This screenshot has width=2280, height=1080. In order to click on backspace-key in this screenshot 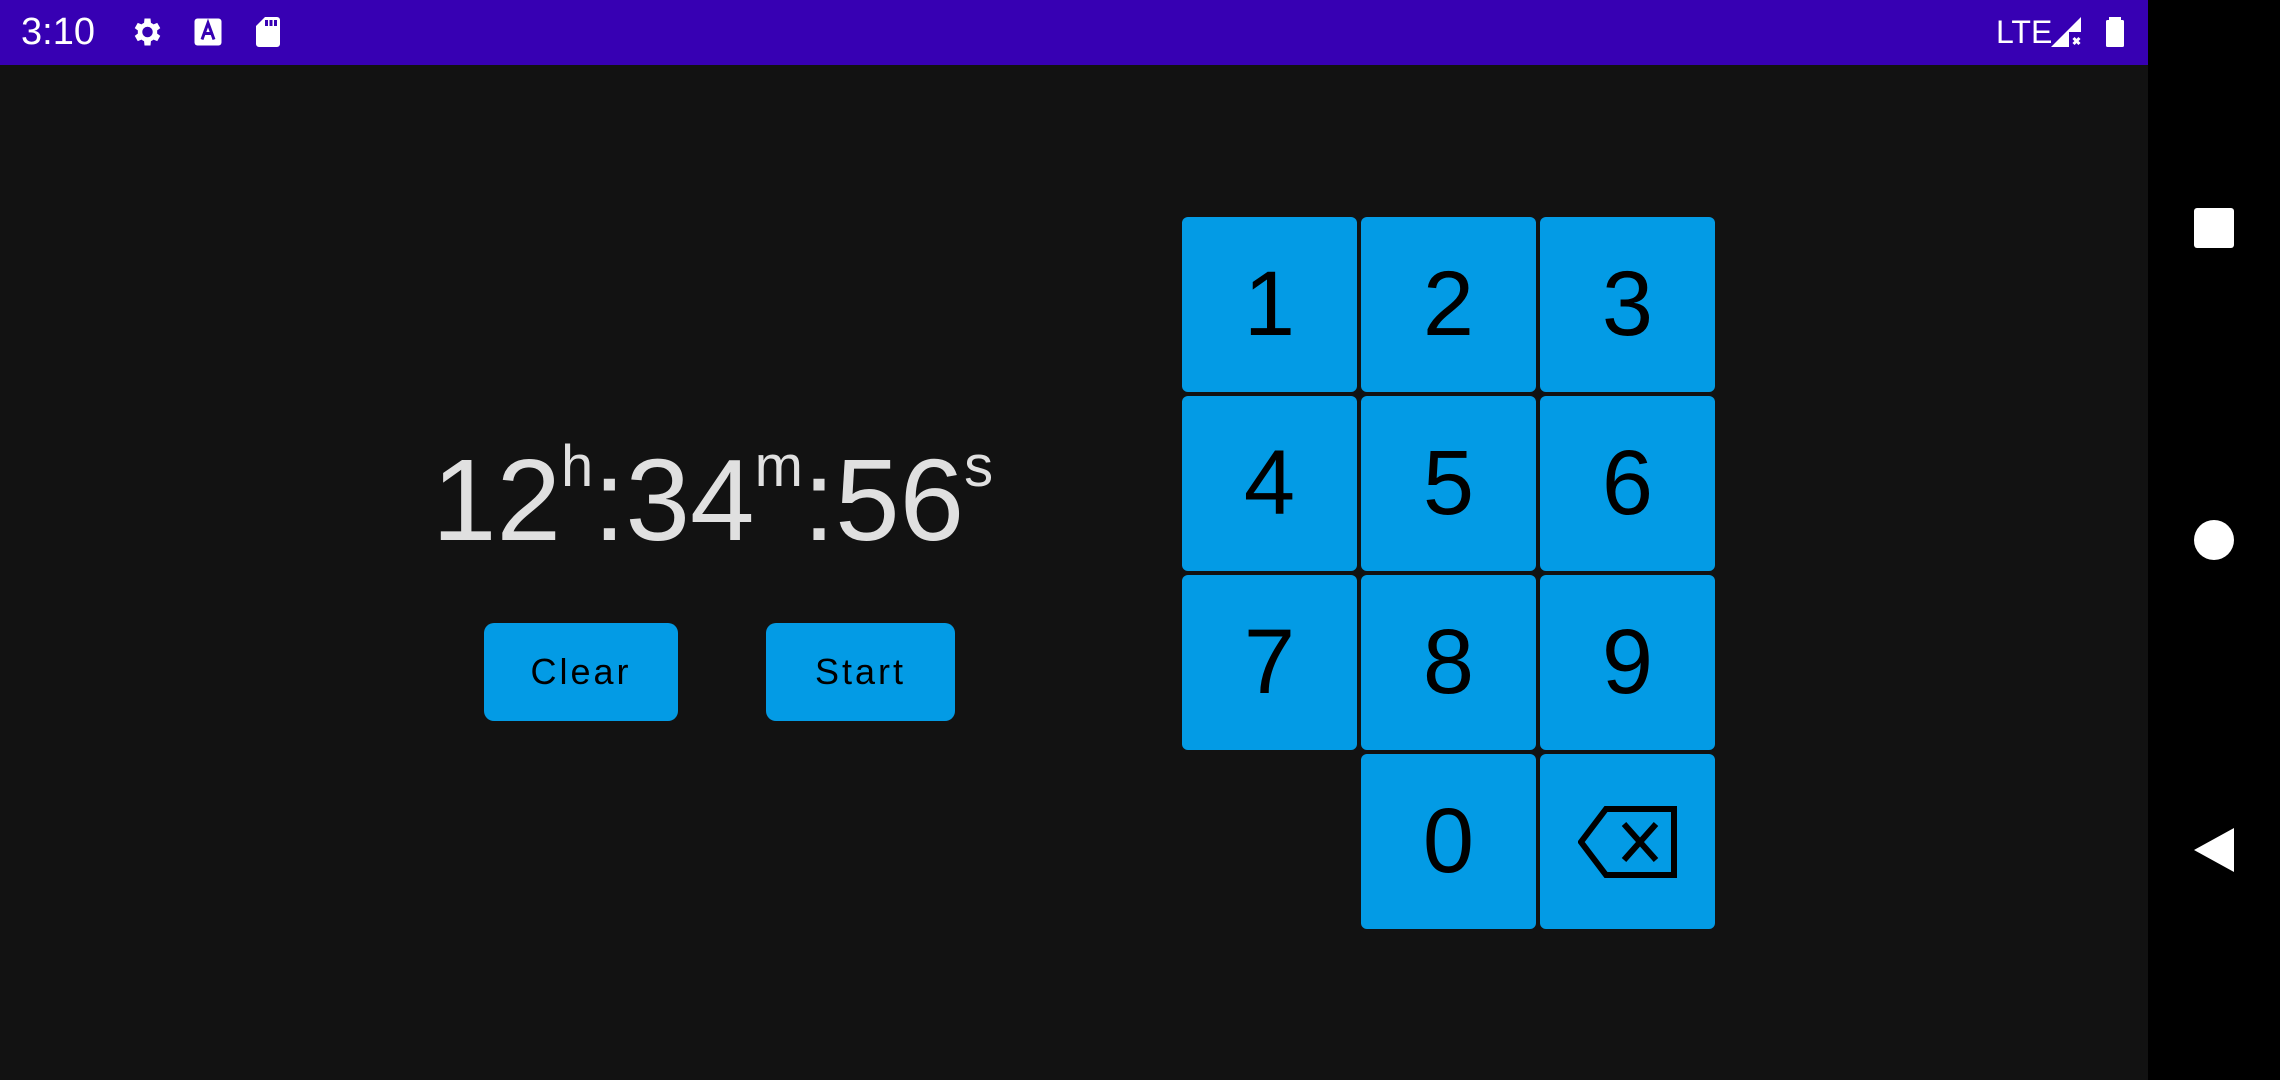, I will do `click(1627, 841)`.